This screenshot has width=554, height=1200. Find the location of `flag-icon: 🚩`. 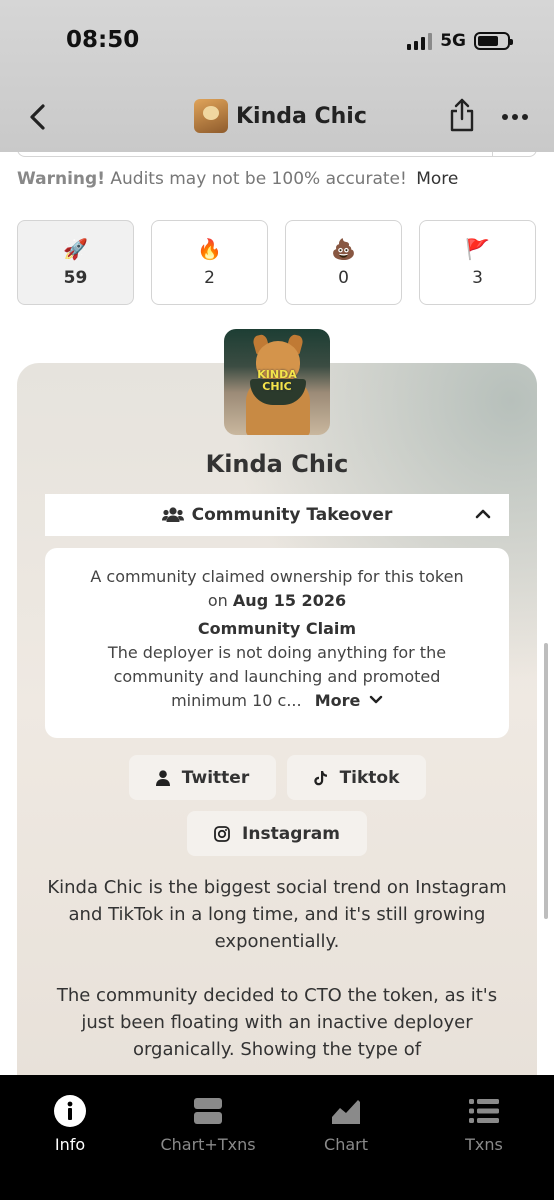

flag-icon: 🚩 is located at coordinates (477, 248).